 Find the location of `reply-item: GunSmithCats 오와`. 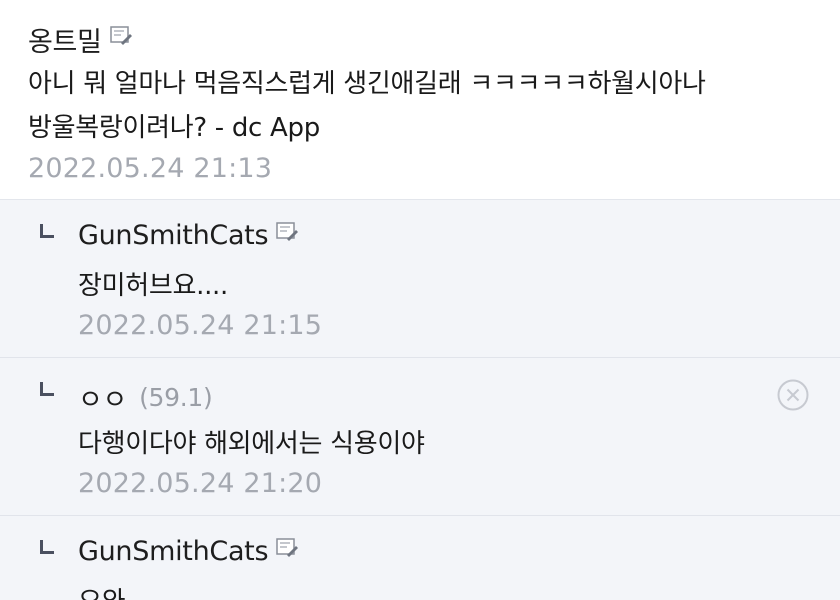

reply-item: GunSmithCats 오와 is located at coordinates (420, 558).